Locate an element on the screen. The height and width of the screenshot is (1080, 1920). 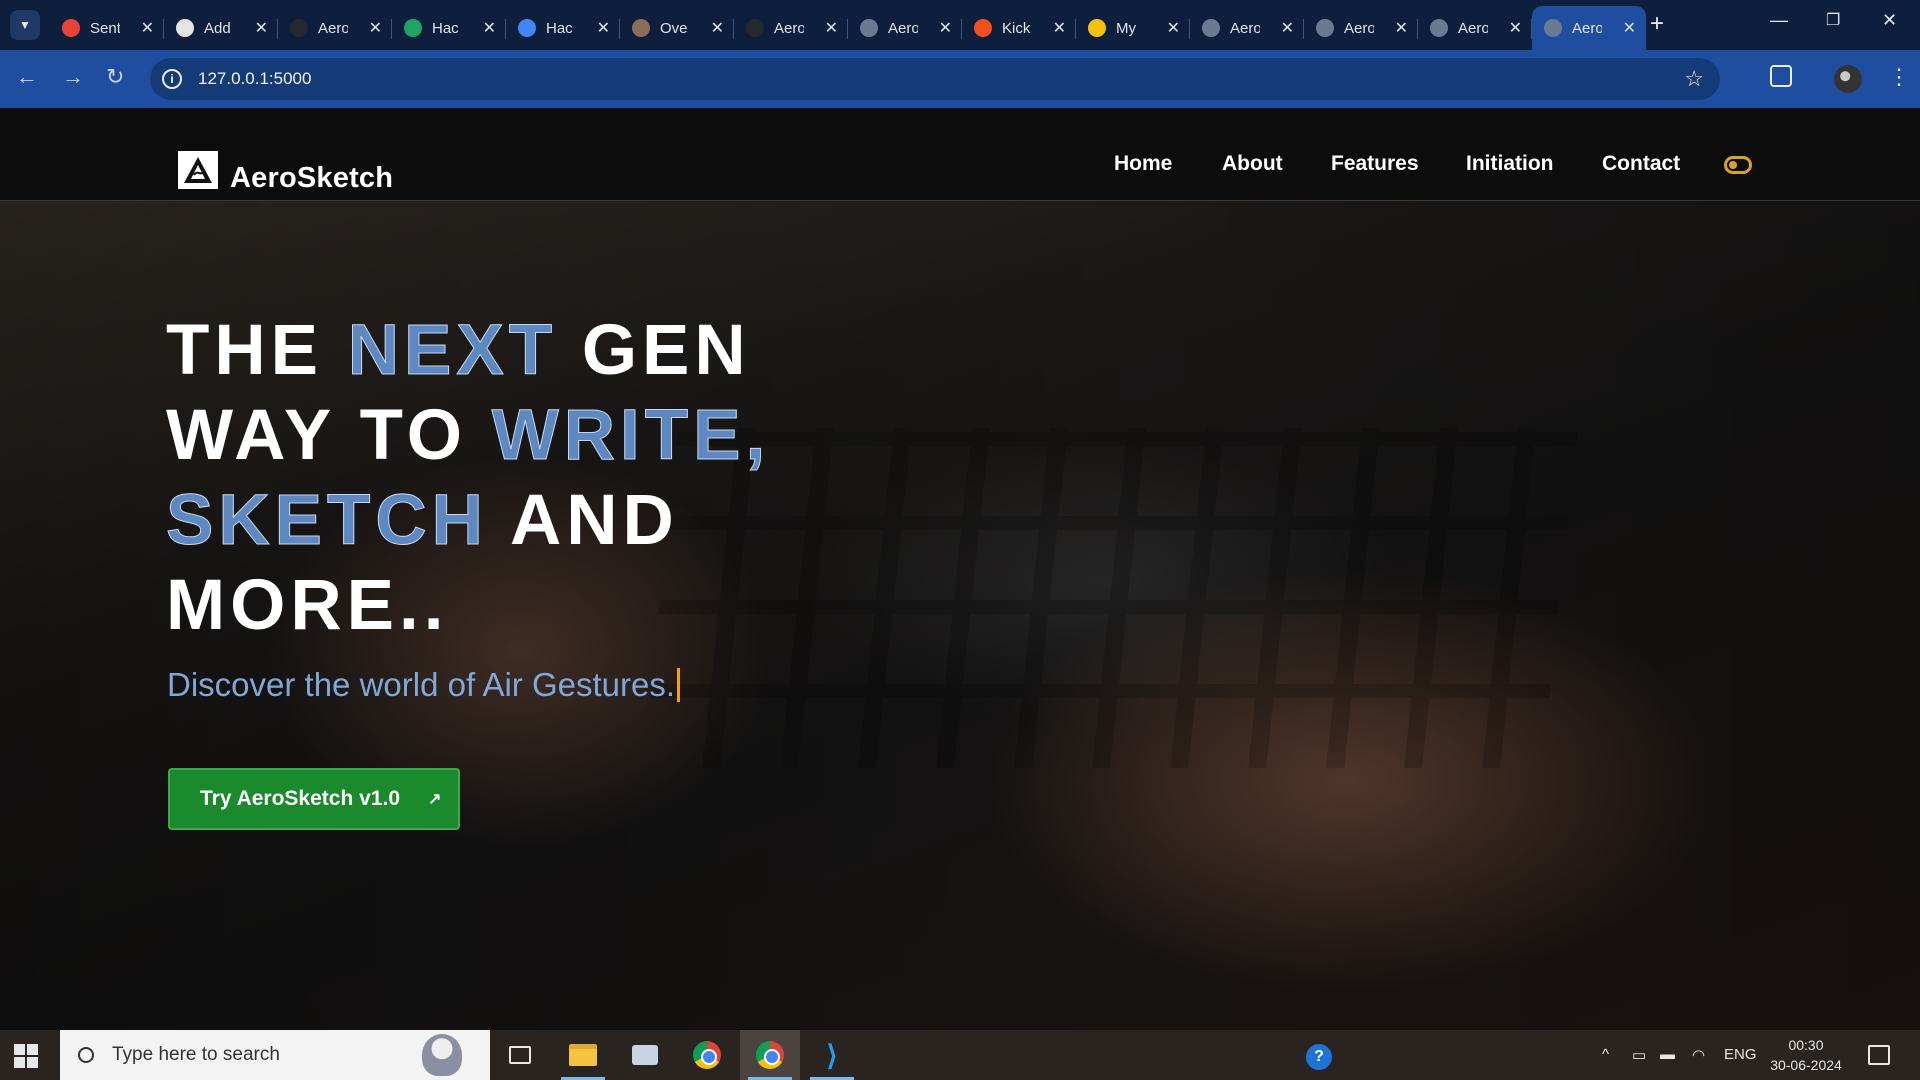
tab-search-button: ▼ is located at coordinates (25, 25).